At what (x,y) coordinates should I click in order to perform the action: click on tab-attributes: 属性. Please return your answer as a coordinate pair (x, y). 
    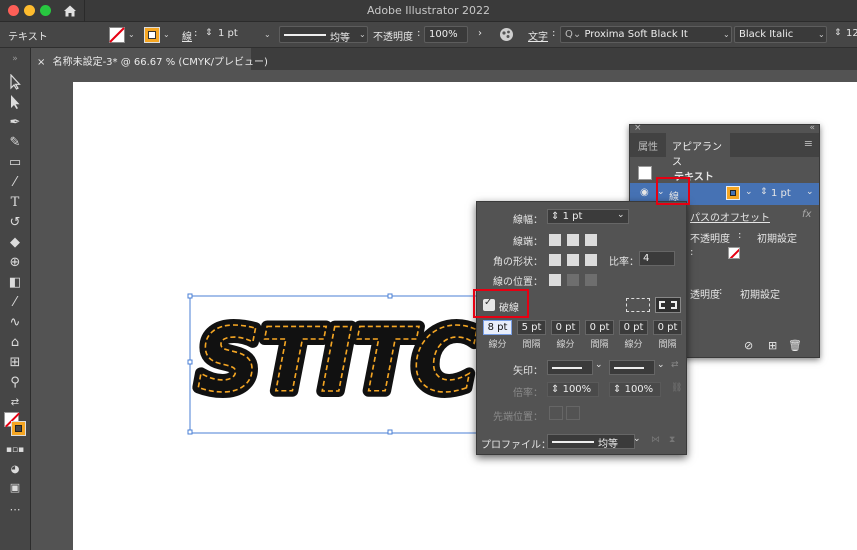
    Looking at the image, I should click on (648, 145).